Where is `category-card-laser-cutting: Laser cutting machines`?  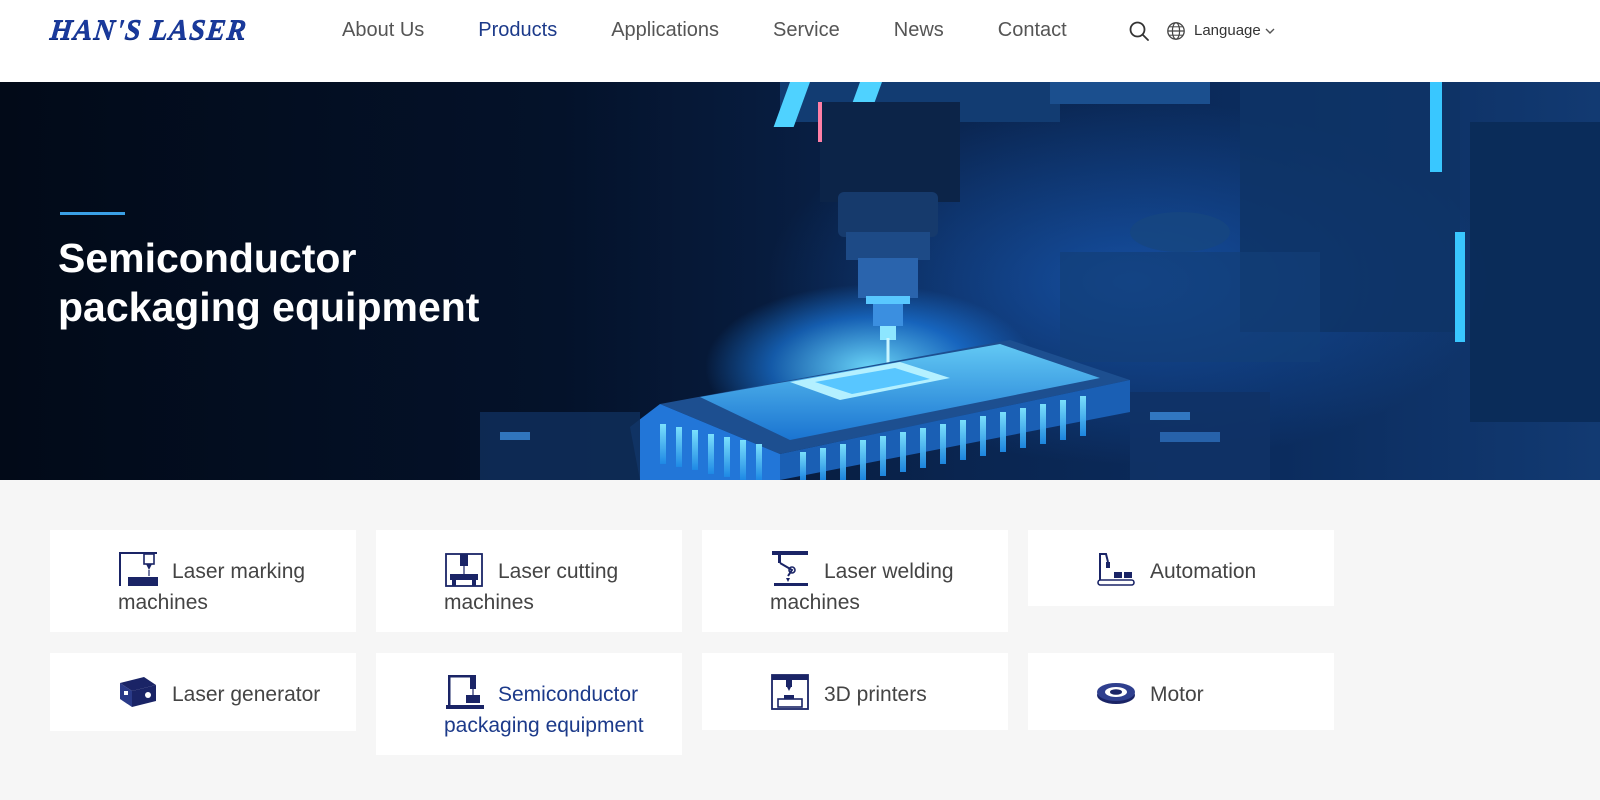 category-card-laser-cutting: Laser cutting machines is located at coordinates (529, 581).